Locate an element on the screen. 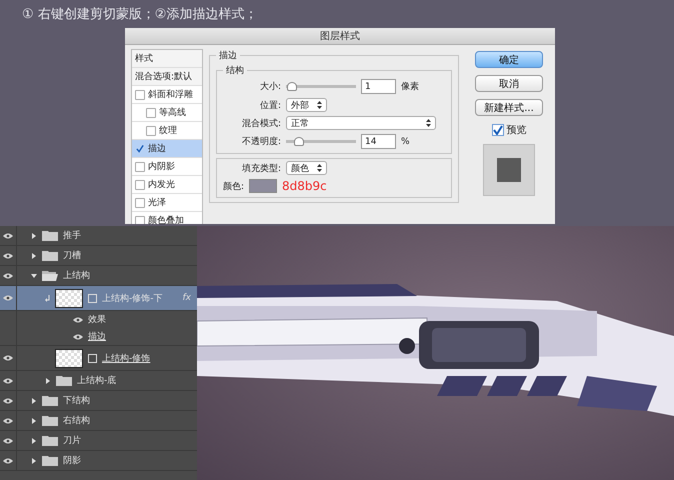  slider-track is located at coordinates (321, 86).